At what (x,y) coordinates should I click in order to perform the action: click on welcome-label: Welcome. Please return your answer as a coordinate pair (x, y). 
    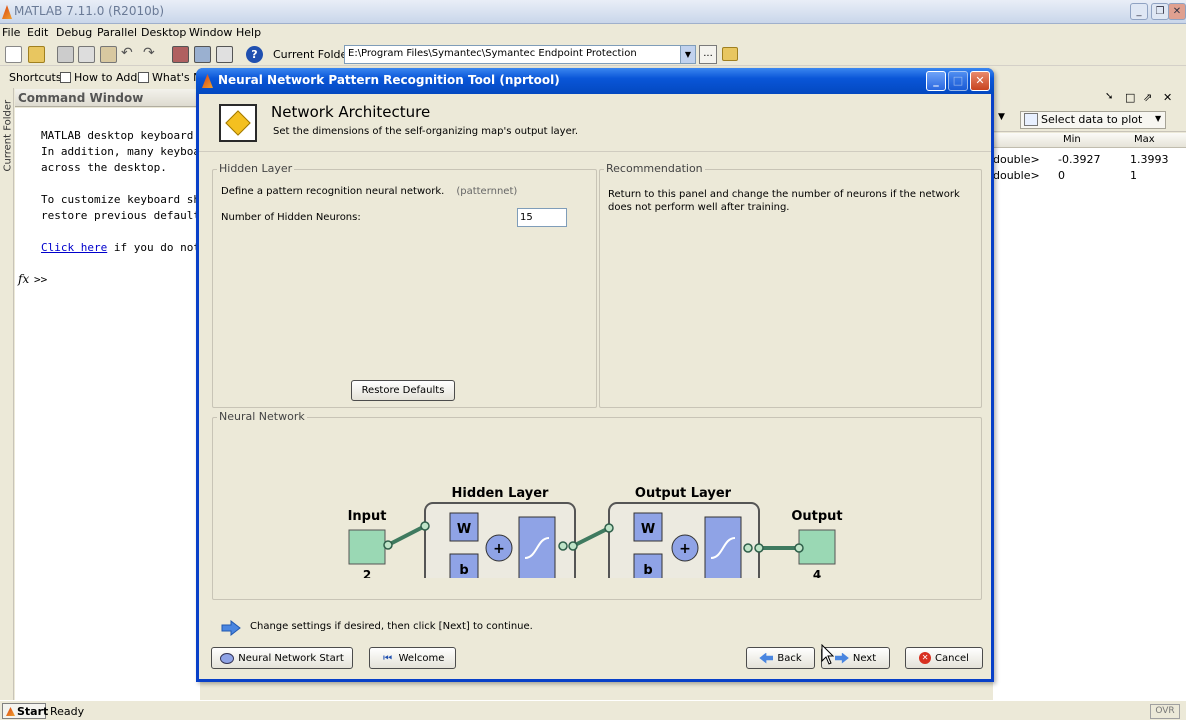
    Looking at the image, I should click on (421, 658).